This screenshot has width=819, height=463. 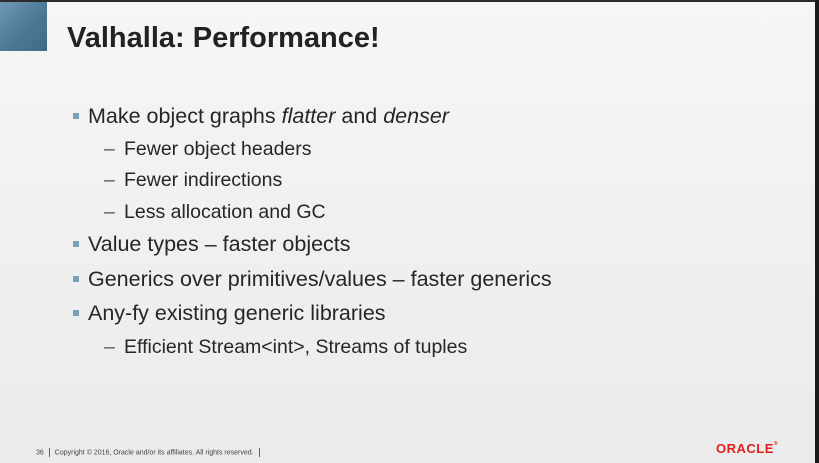 I want to click on oracle-logo: ORACLE®, so click(x=747, y=448).